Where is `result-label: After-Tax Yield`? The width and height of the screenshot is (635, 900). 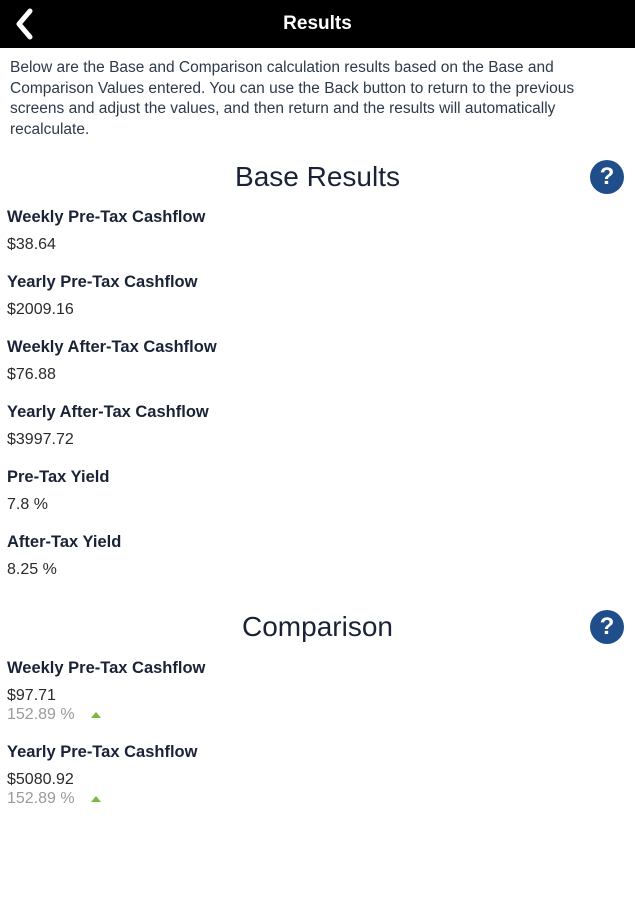
result-label: After-Tax Yield is located at coordinates (64, 542).